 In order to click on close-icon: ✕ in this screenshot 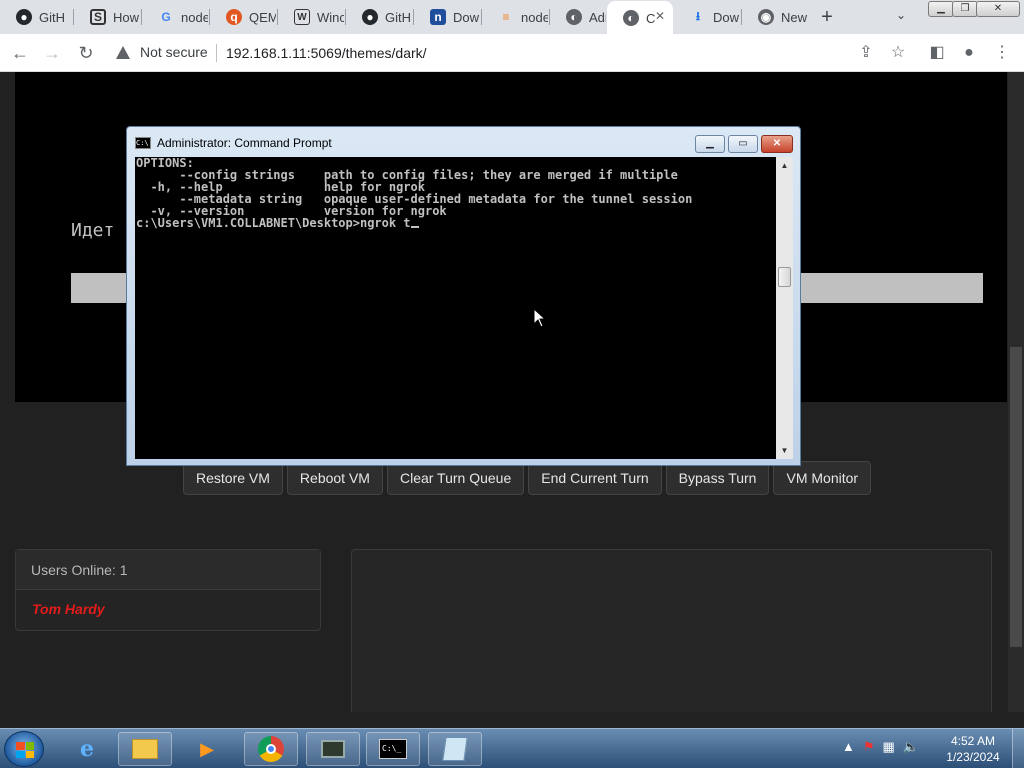, I will do `click(660, 16)`.